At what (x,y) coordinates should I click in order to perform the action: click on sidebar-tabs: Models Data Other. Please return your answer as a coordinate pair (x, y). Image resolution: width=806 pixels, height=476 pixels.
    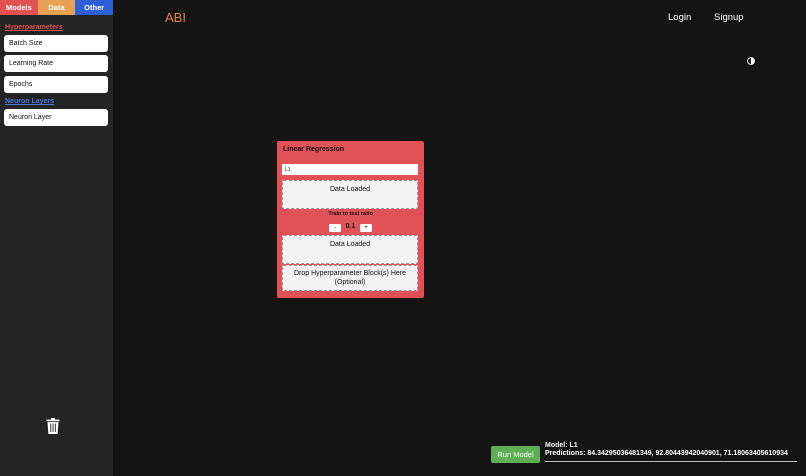
    Looking at the image, I should click on (57, 7).